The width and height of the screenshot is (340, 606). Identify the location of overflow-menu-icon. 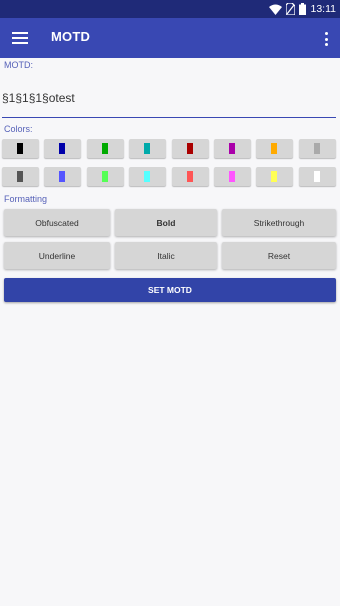
(326, 39).